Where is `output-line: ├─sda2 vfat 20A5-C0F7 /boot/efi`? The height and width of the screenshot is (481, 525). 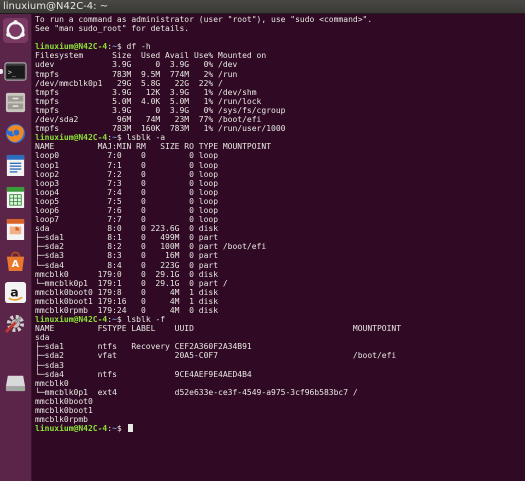
output-line: ├─sda2 vfat 20A5-C0F7 /boot/efi is located at coordinates (216, 356).